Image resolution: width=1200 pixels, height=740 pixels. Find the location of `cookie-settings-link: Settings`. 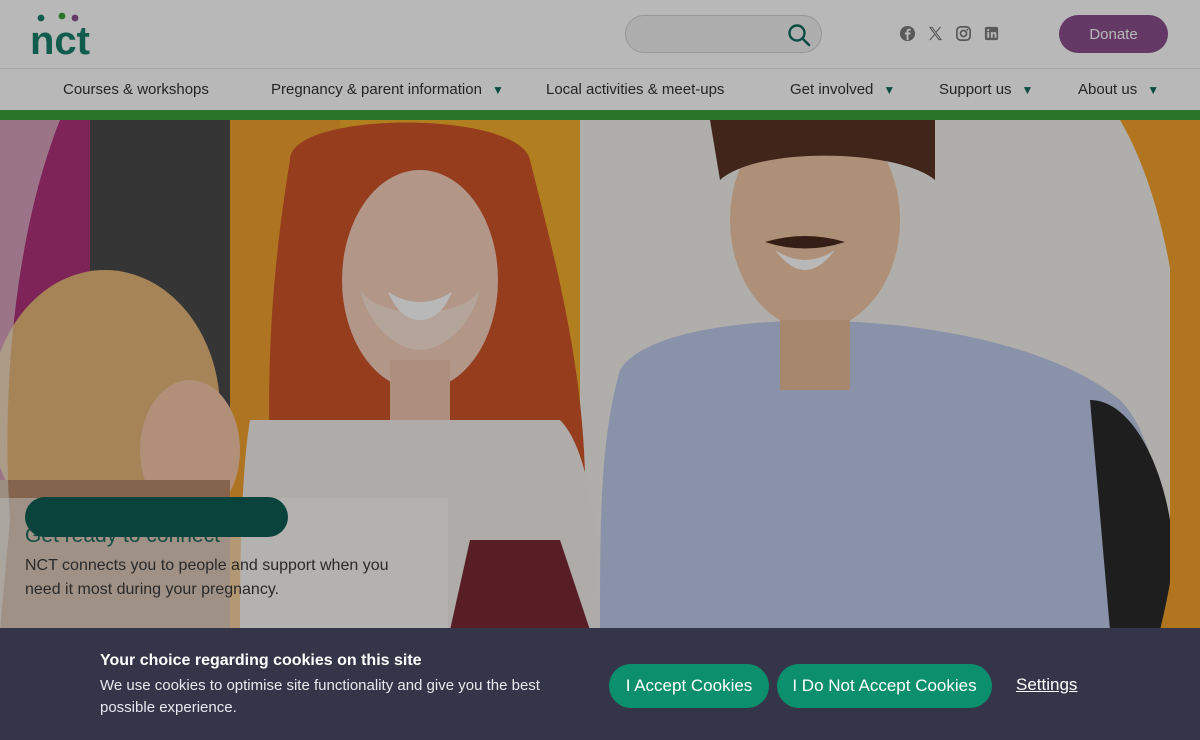

cookie-settings-link: Settings is located at coordinates (1046, 685).